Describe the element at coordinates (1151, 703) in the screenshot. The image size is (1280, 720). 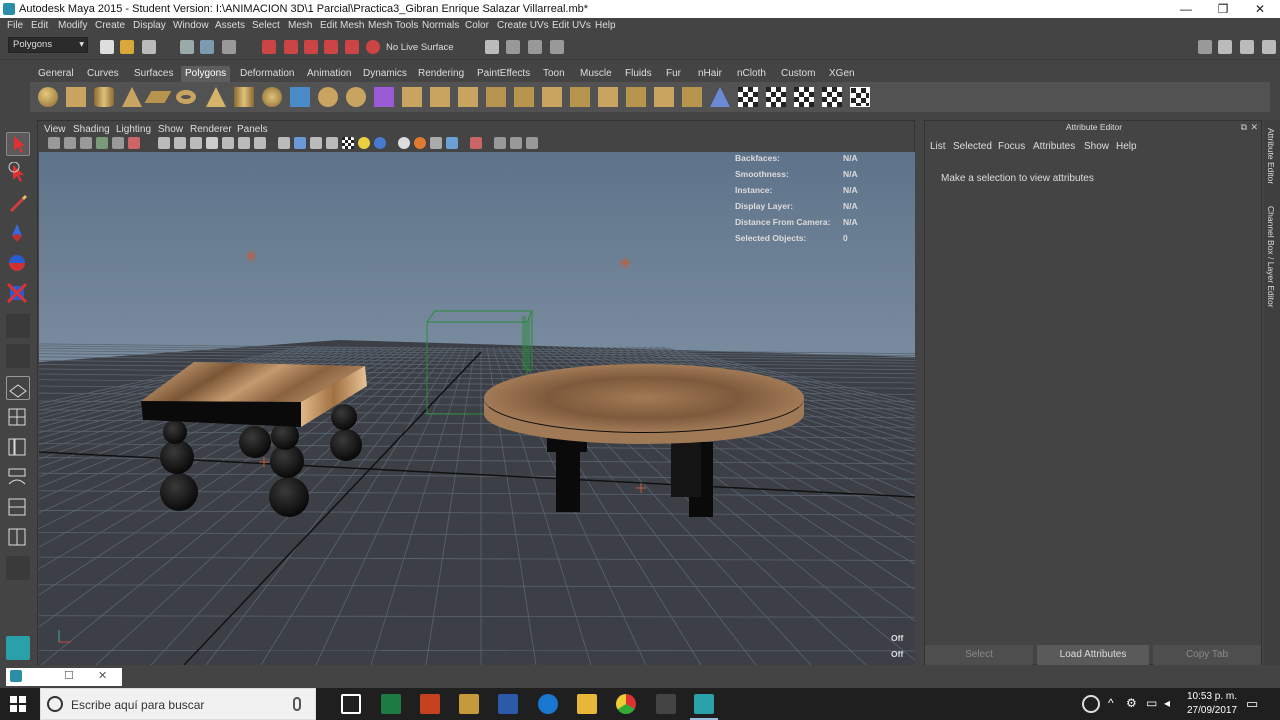
I see `battery-icon: ▭` at that location.